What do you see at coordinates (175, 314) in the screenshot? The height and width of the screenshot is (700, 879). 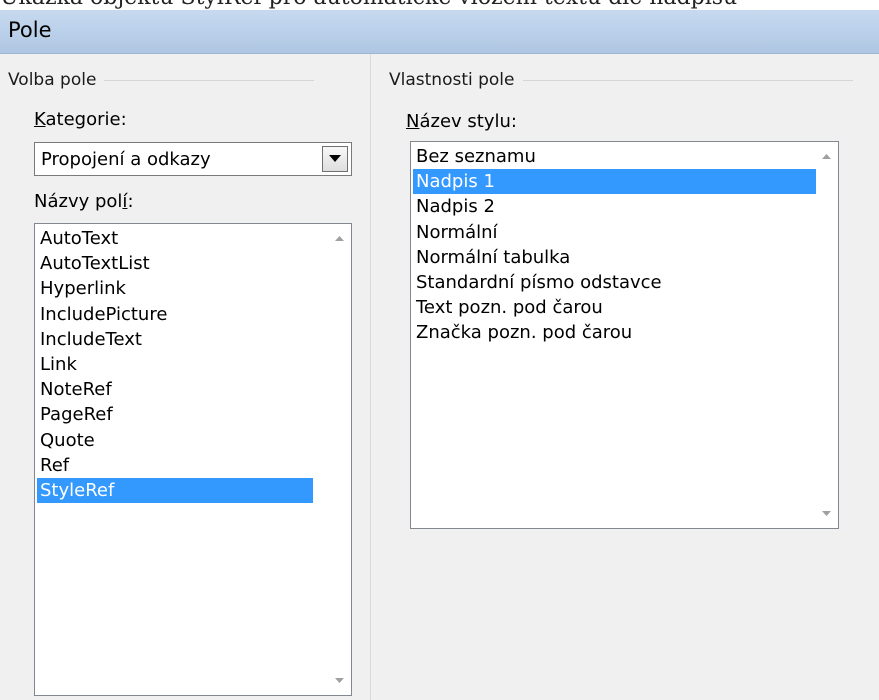 I see `field-item-includepicture: IncludePicture` at bounding box center [175, 314].